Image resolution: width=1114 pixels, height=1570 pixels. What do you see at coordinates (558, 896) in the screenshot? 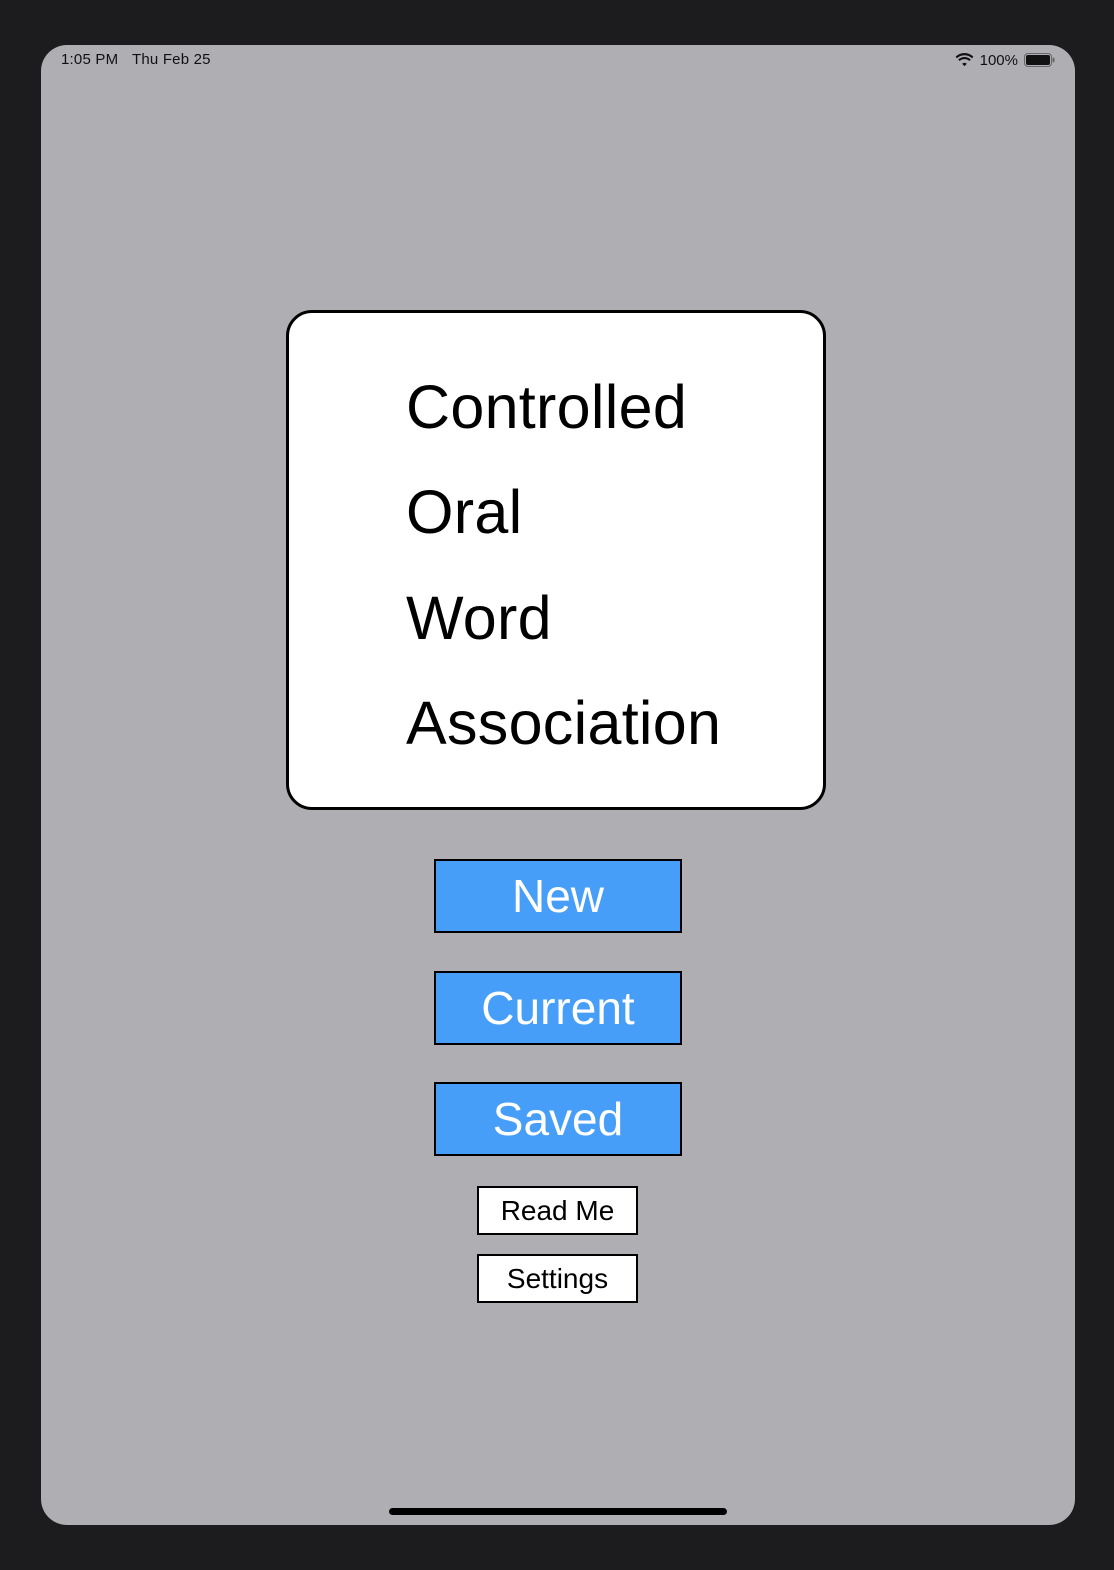
I see `new-button: New` at bounding box center [558, 896].